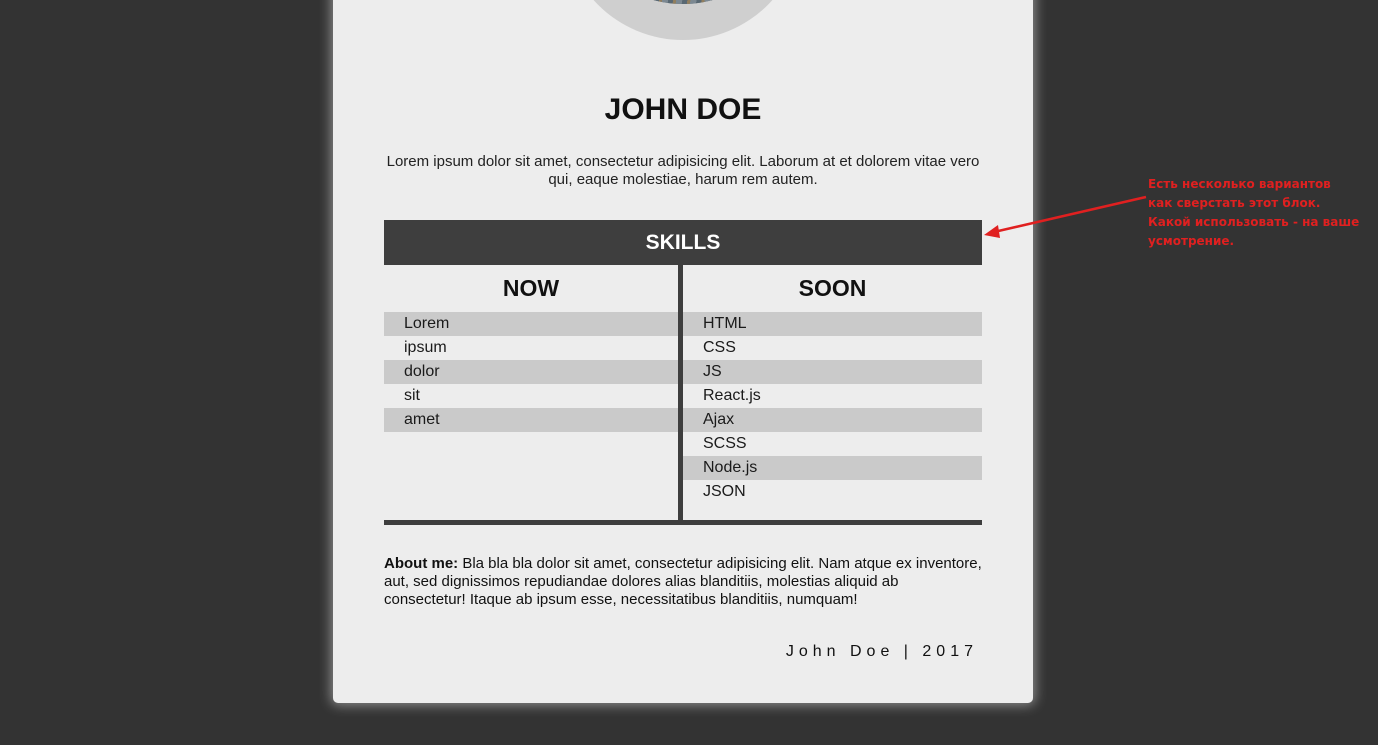  I want to click on footer-credit: John Doe | 2017, so click(881, 651).